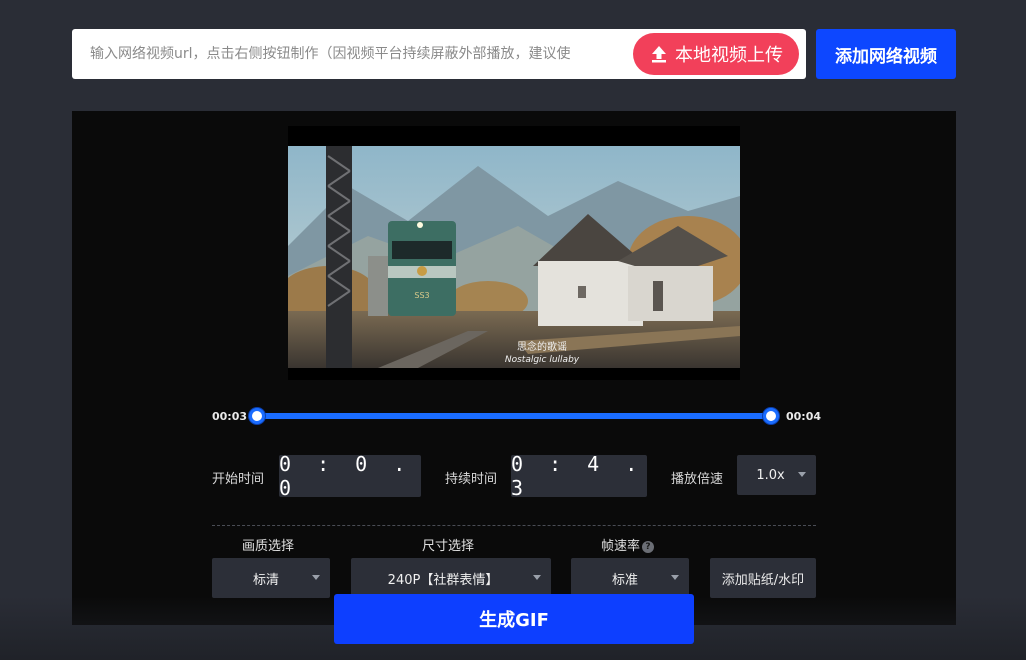 This screenshot has width=1026, height=660. Describe the element at coordinates (448, 546) in the screenshot. I see `size-title: 尺寸选择` at that location.